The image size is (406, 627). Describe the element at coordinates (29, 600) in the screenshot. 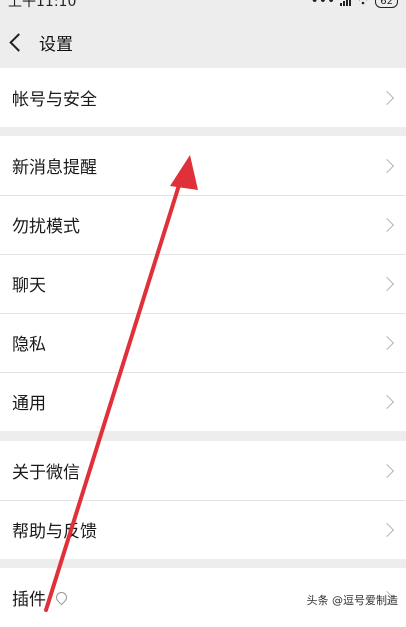

I see `item-label: 插件` at that location.